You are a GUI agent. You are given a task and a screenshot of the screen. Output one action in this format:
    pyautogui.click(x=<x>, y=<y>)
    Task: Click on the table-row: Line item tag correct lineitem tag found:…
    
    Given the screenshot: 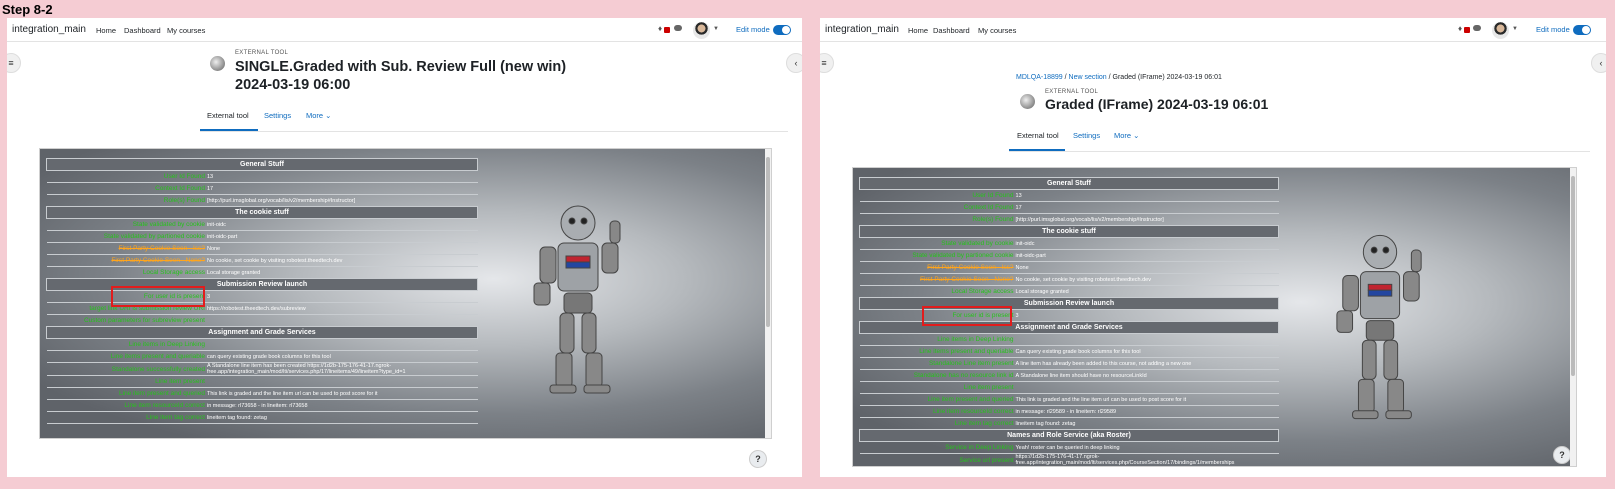 What is the action you would take?
    pyautogui.click(x=1069, y=423)
    